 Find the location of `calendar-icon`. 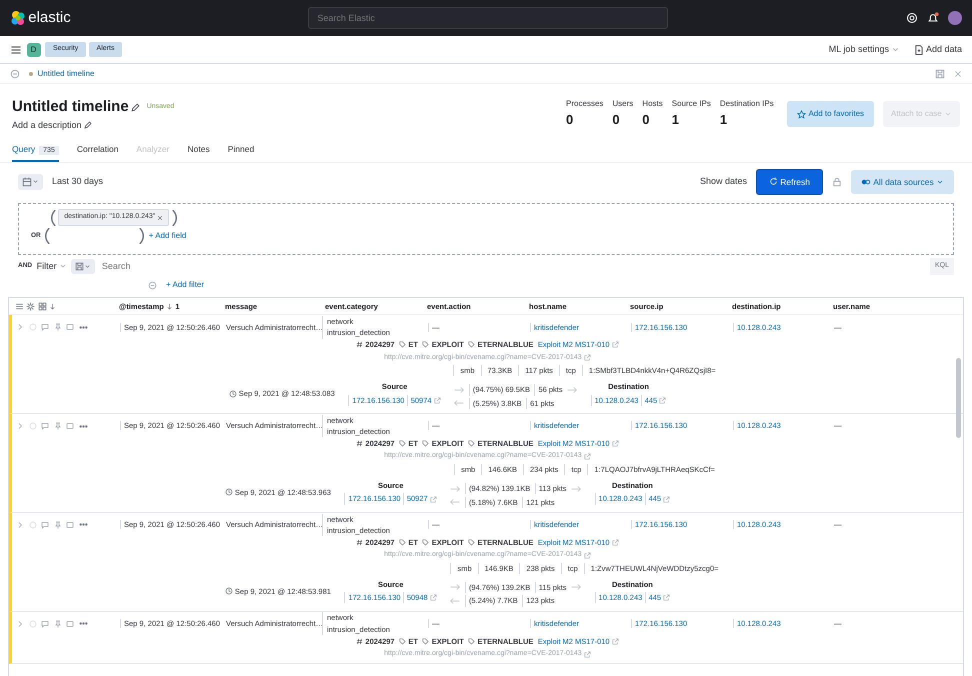

calendar-icon is located at coordinates (27, 181).